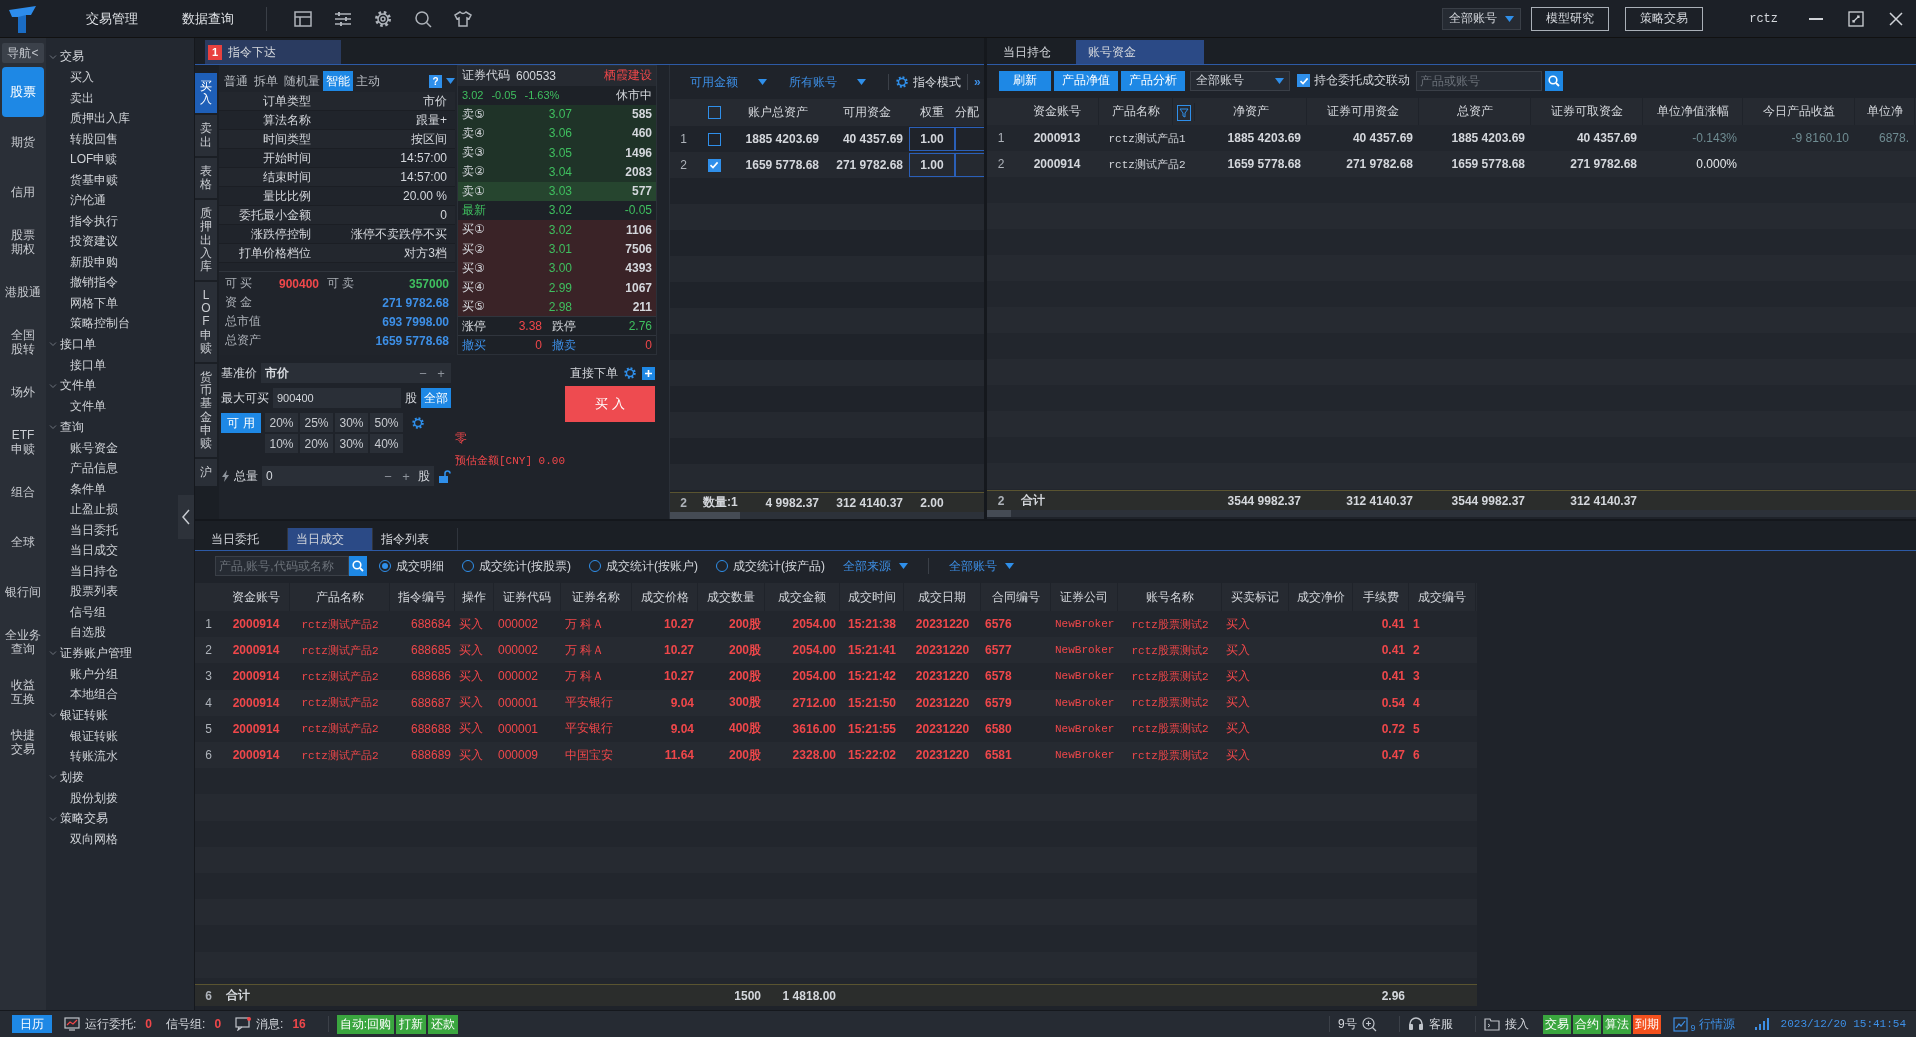 The image size is (1916, 1037). Describe the element at coordinates (1506, 1024) in the screenshot. I see `connect-button: 接入` at that location.